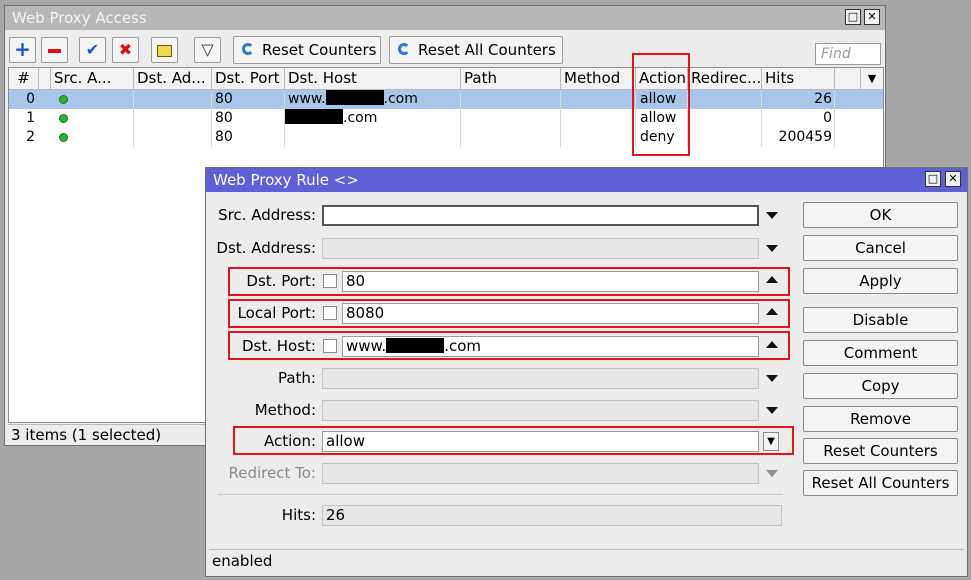  What do you see at coordinates (872, 79) in the screenshot?
I see `column-chooser-dropdown-icon: ▼` at bounding box center [872, 79].